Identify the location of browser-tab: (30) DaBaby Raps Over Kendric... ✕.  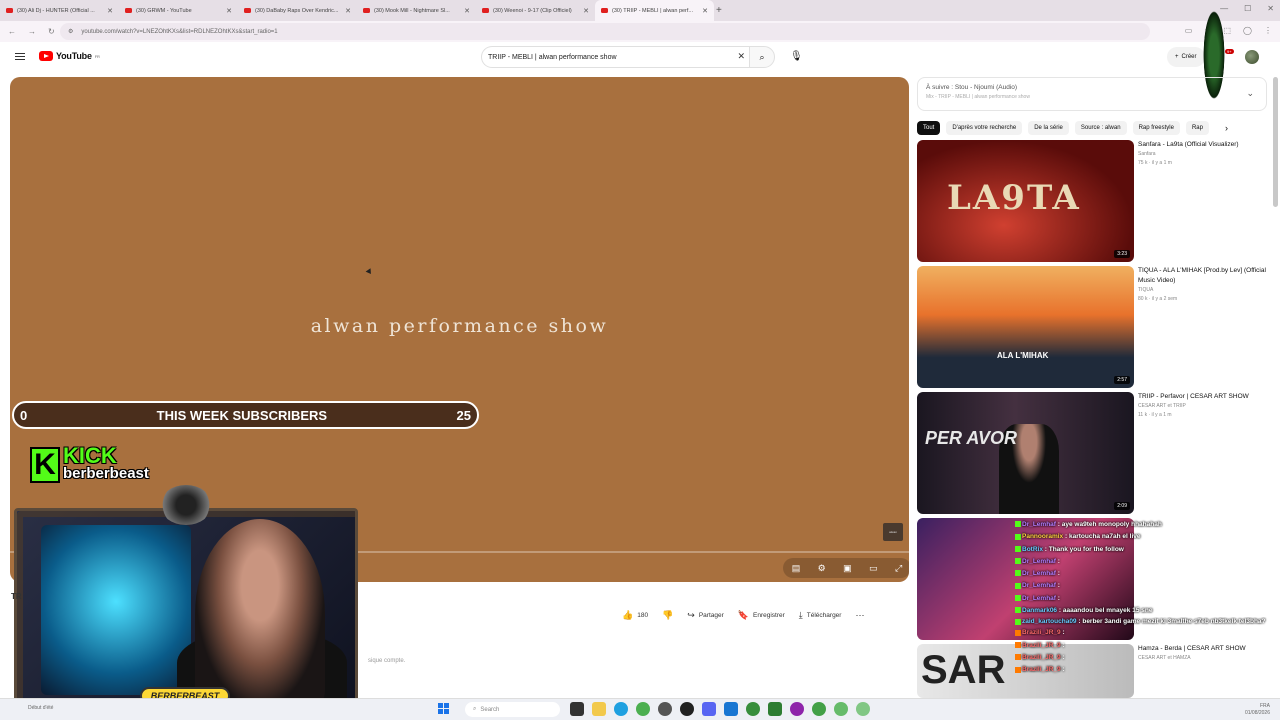
(297, 10).